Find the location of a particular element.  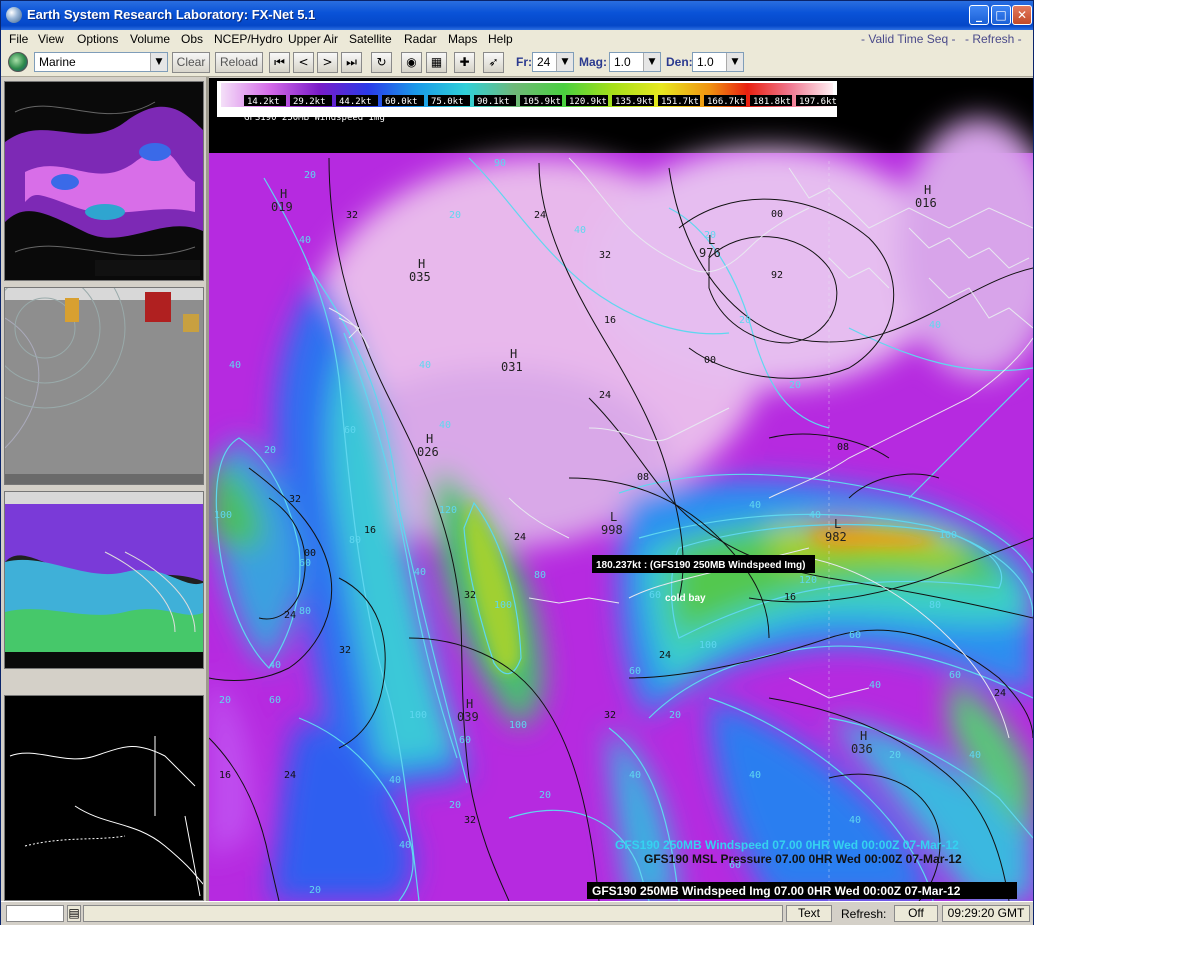

menu-radar: Radar is located at coordinates (420, 39).